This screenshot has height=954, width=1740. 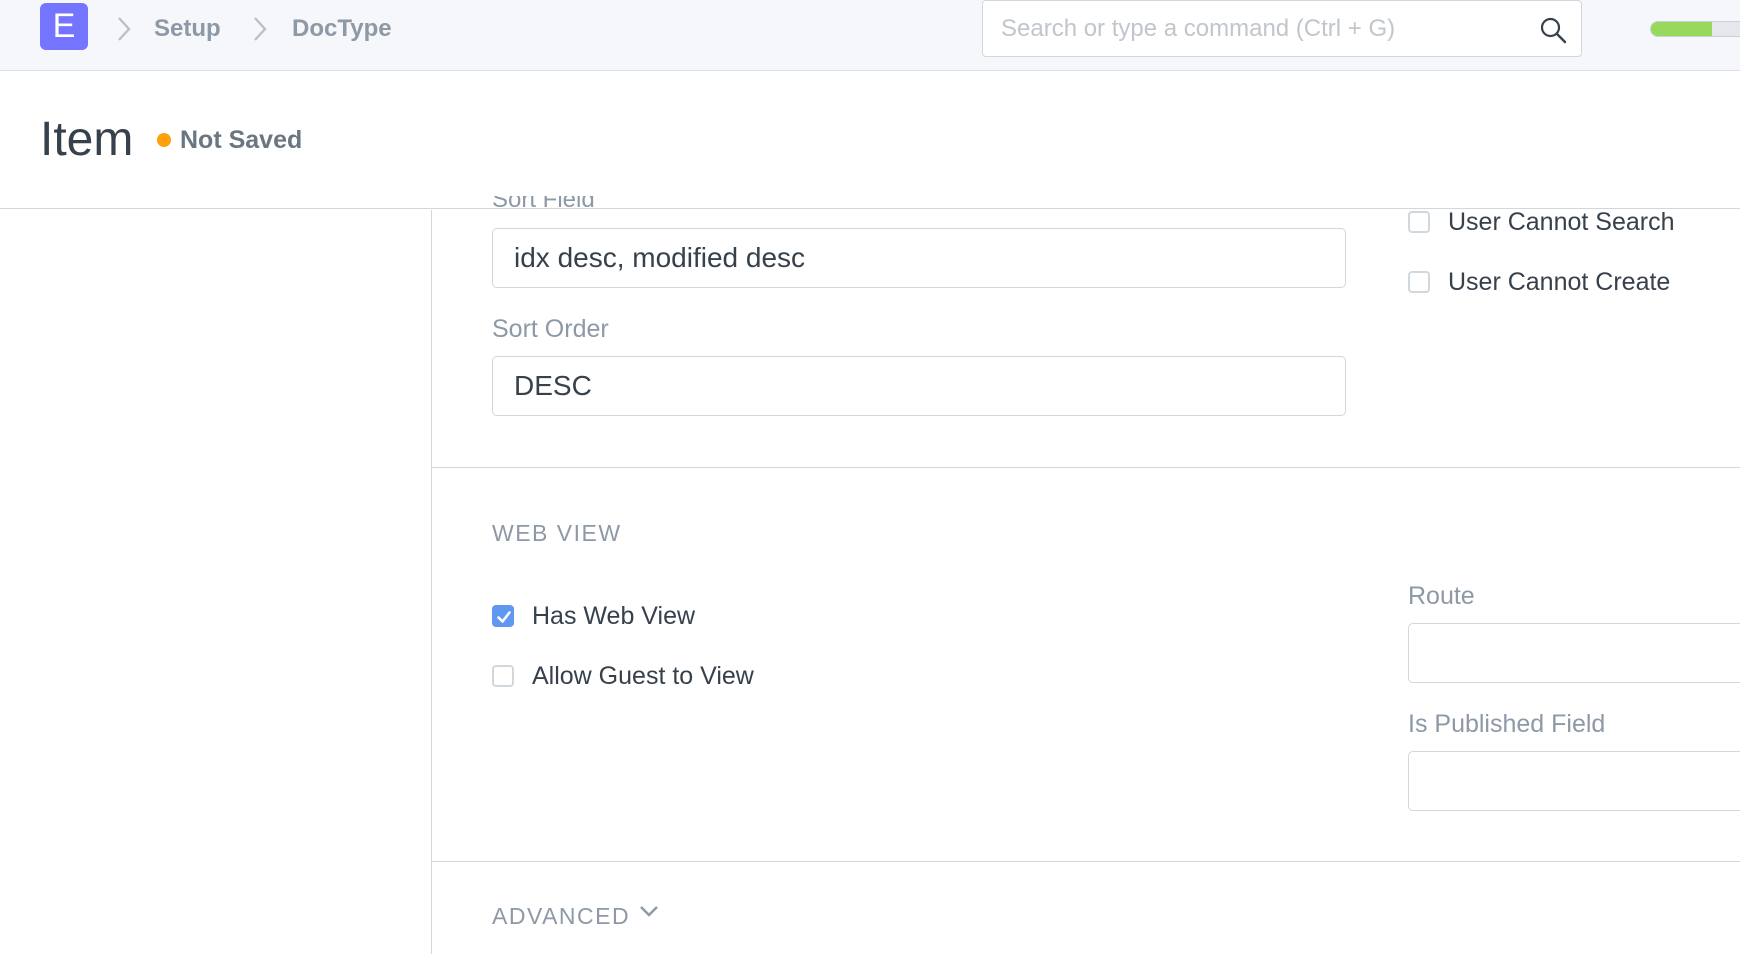 What do you see at coordinates (1574, 781) in the screenshot?
I see `is-published-field-input` at bounding box center [1574, 781].